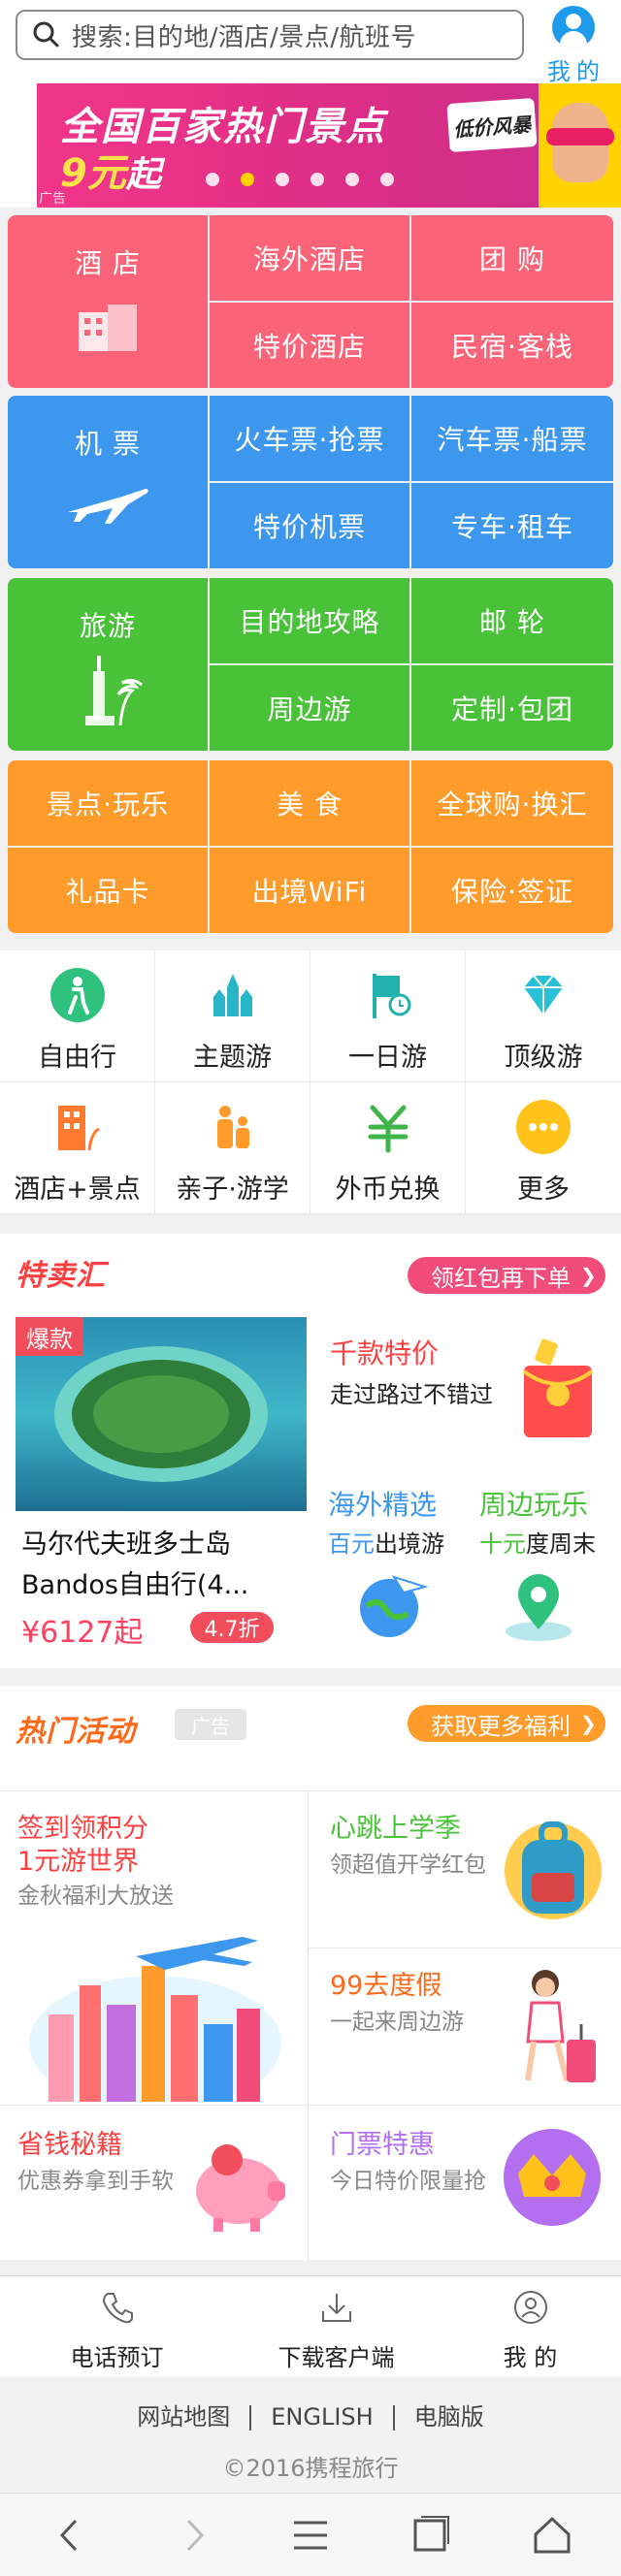 The width and height of the screenshot is (621, 2576). I want to click on category-custom-tour: 定制·包团, so click(512, 708).